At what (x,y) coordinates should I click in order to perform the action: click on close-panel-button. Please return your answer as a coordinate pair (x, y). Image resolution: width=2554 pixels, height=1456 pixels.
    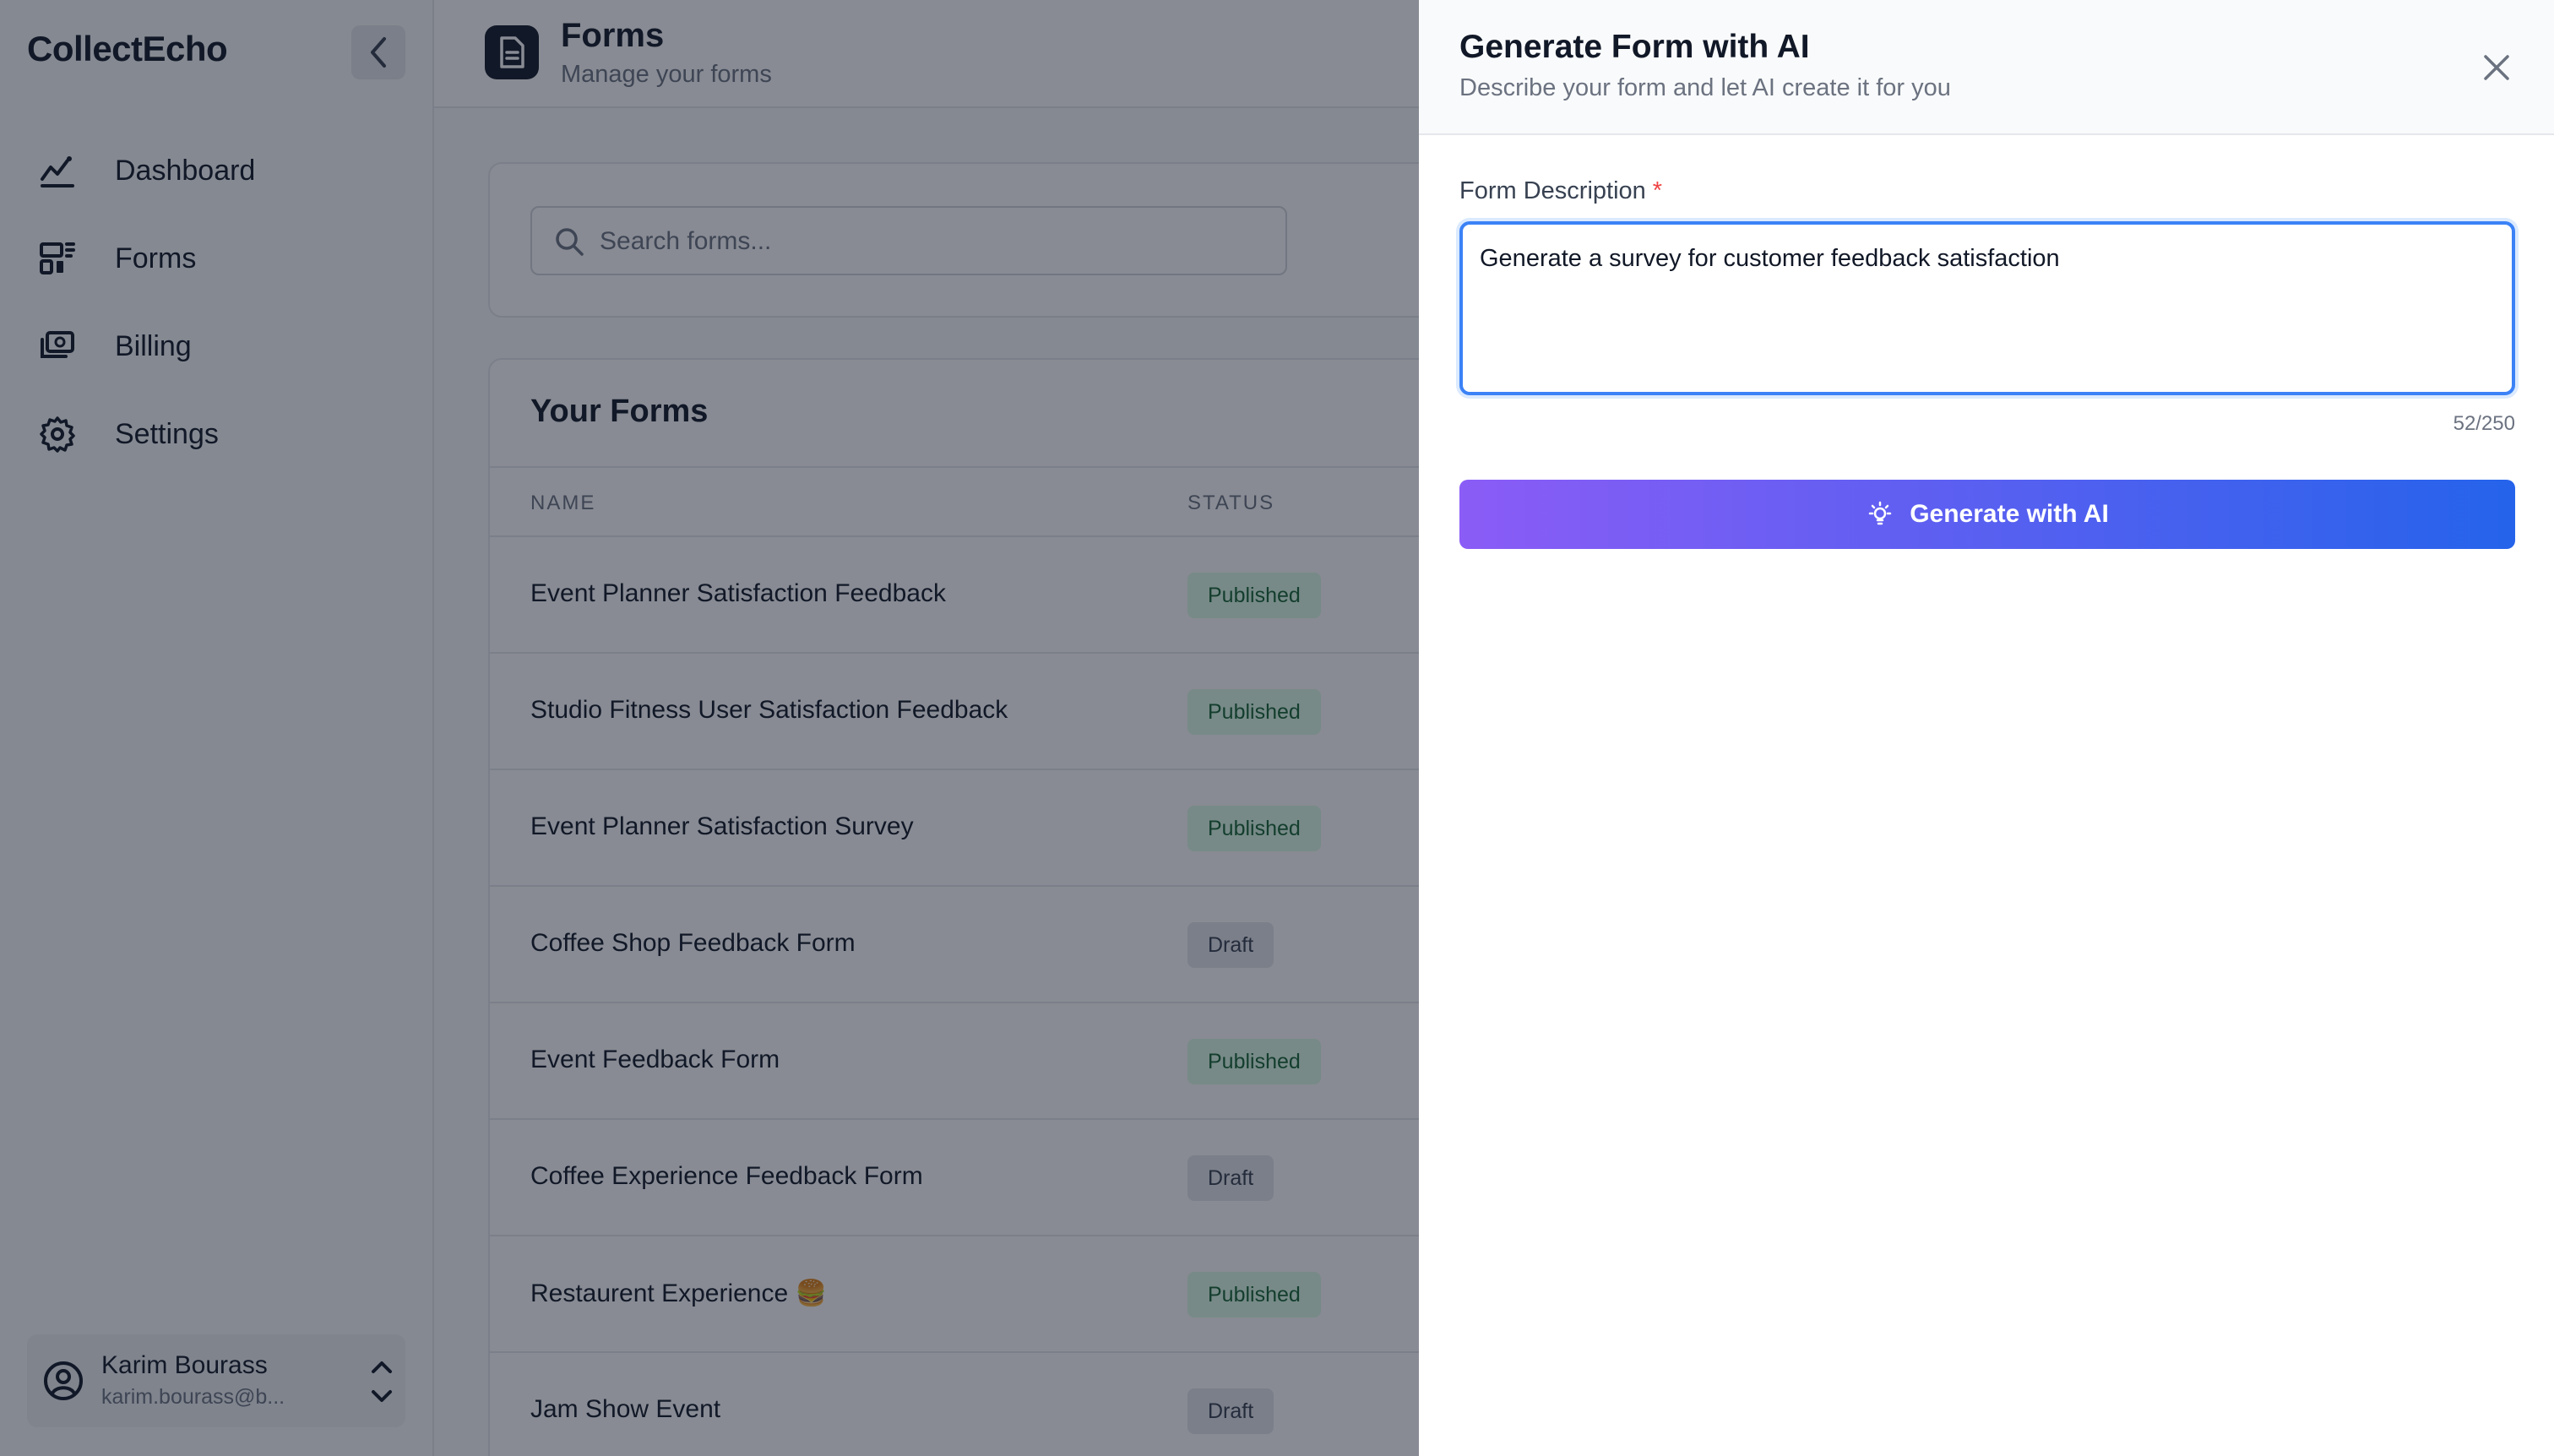
    Looking at the image, I should click on (2496, 67).